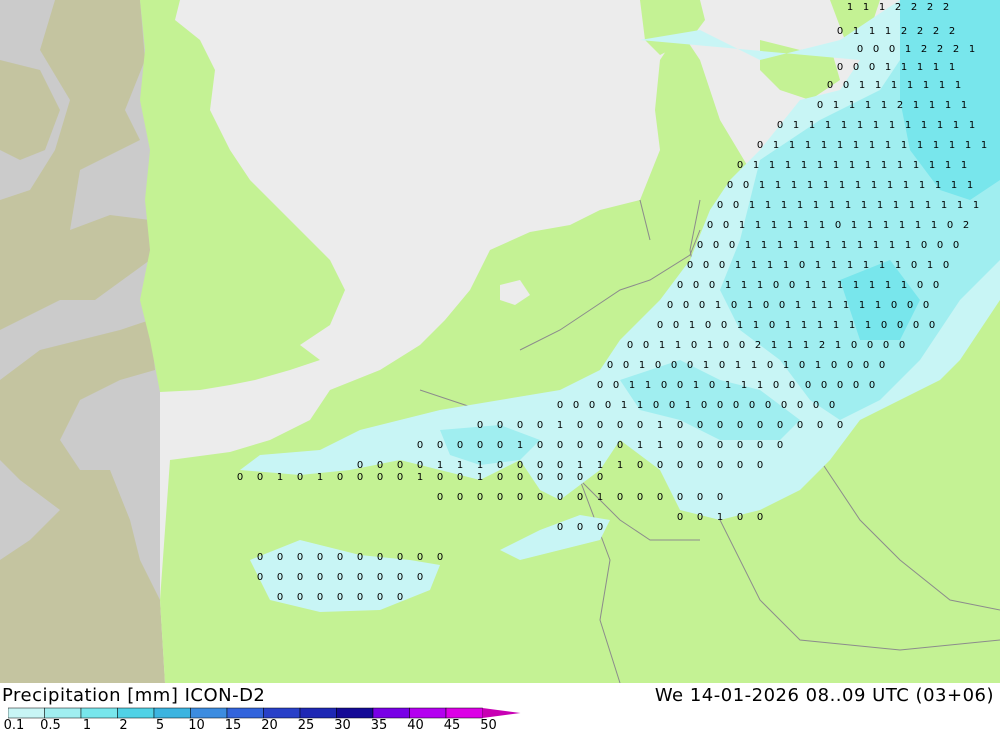  Describe the element at coordinates (415, 725) in the screenshot. I see `legend-tick-label: 40` at that location.